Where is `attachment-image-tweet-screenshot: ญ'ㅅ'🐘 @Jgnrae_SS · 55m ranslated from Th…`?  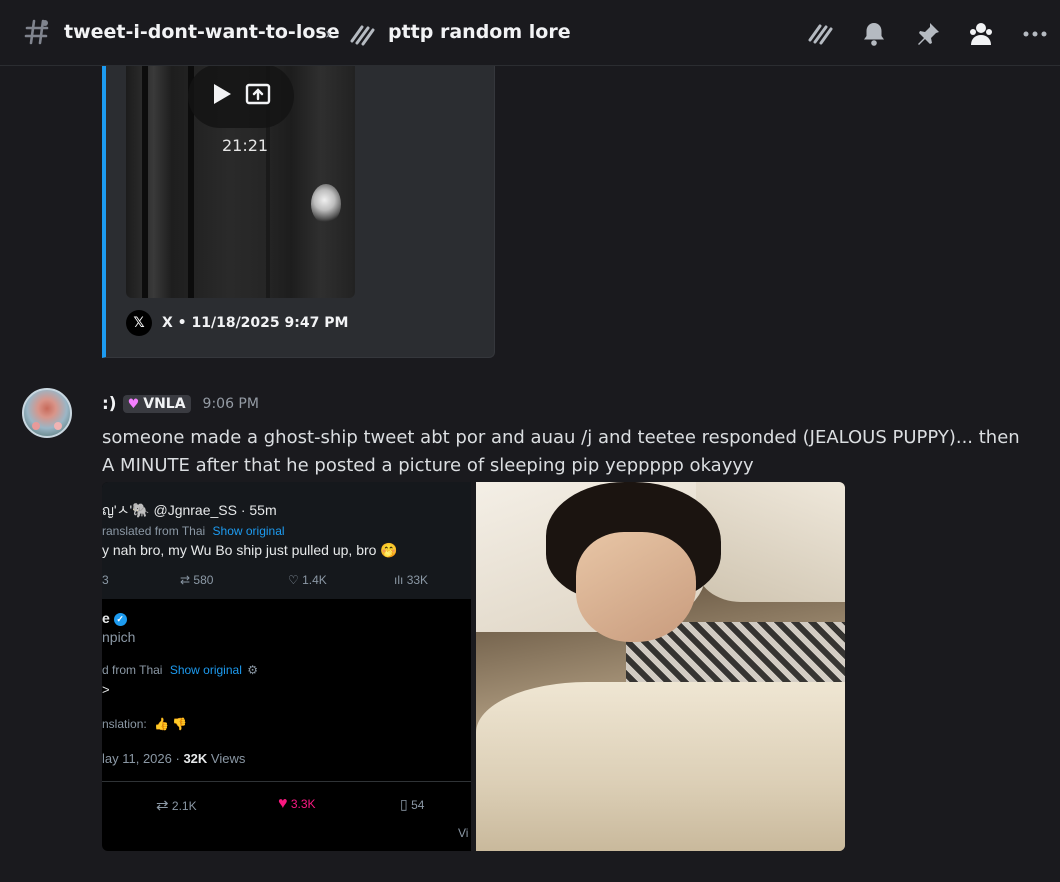
attachment-image-tweet-screenshot: ญ'ㅅ'🐘 @Jgnrae_SS · 55m ranslated from Th… is located at coordinates (286, 666).